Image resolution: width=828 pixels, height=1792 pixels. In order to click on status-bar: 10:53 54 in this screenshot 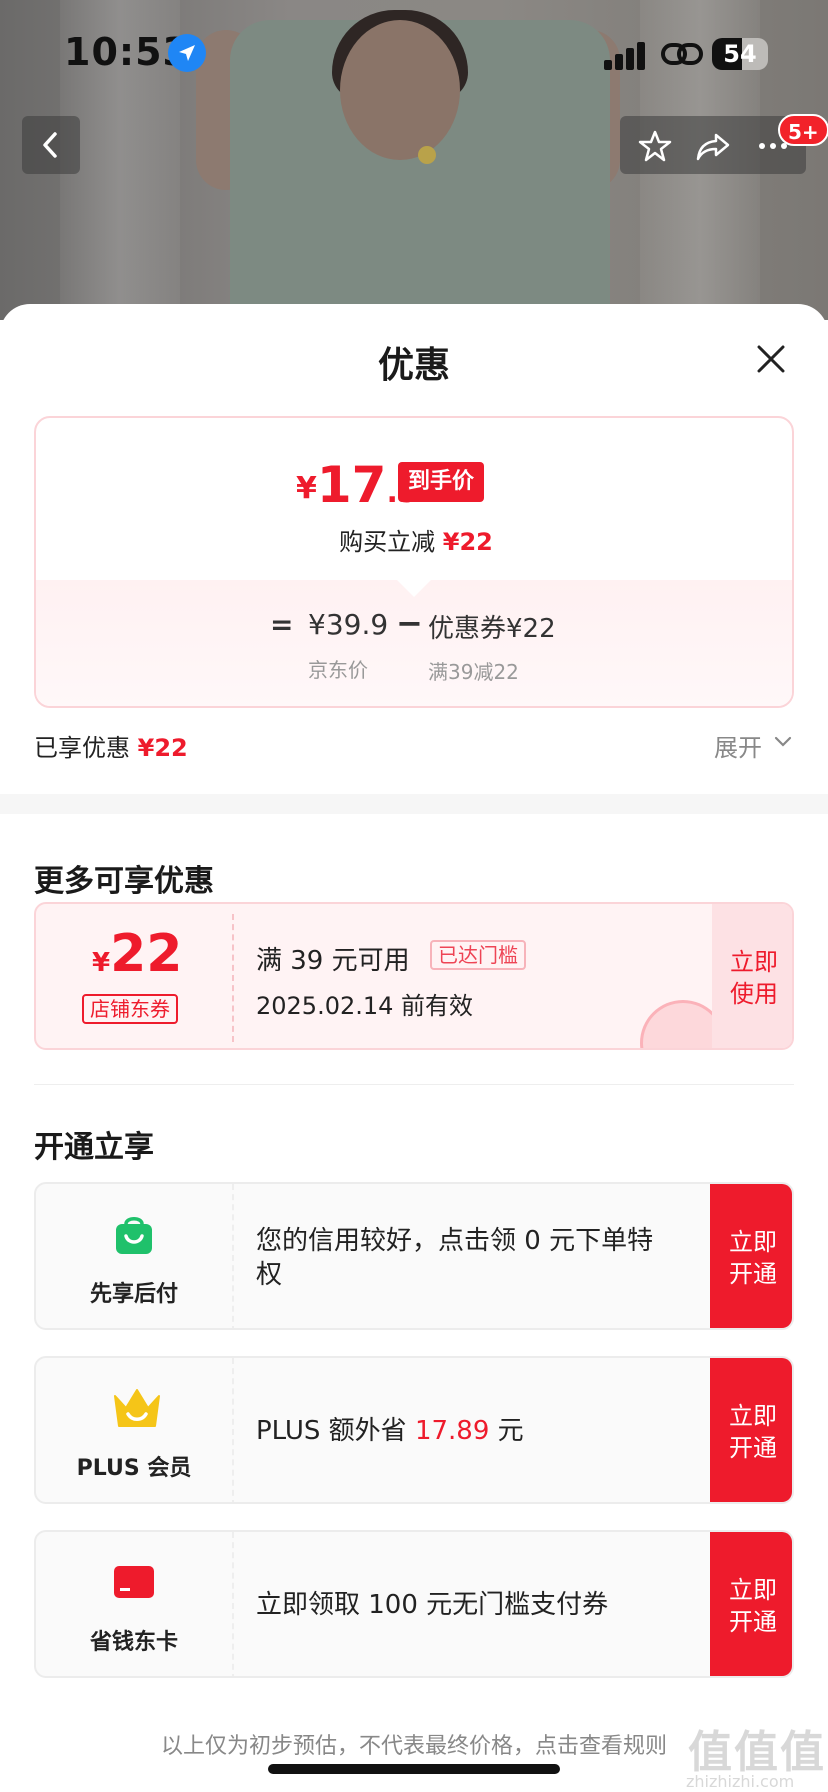, I will do `click(414, 50)`.